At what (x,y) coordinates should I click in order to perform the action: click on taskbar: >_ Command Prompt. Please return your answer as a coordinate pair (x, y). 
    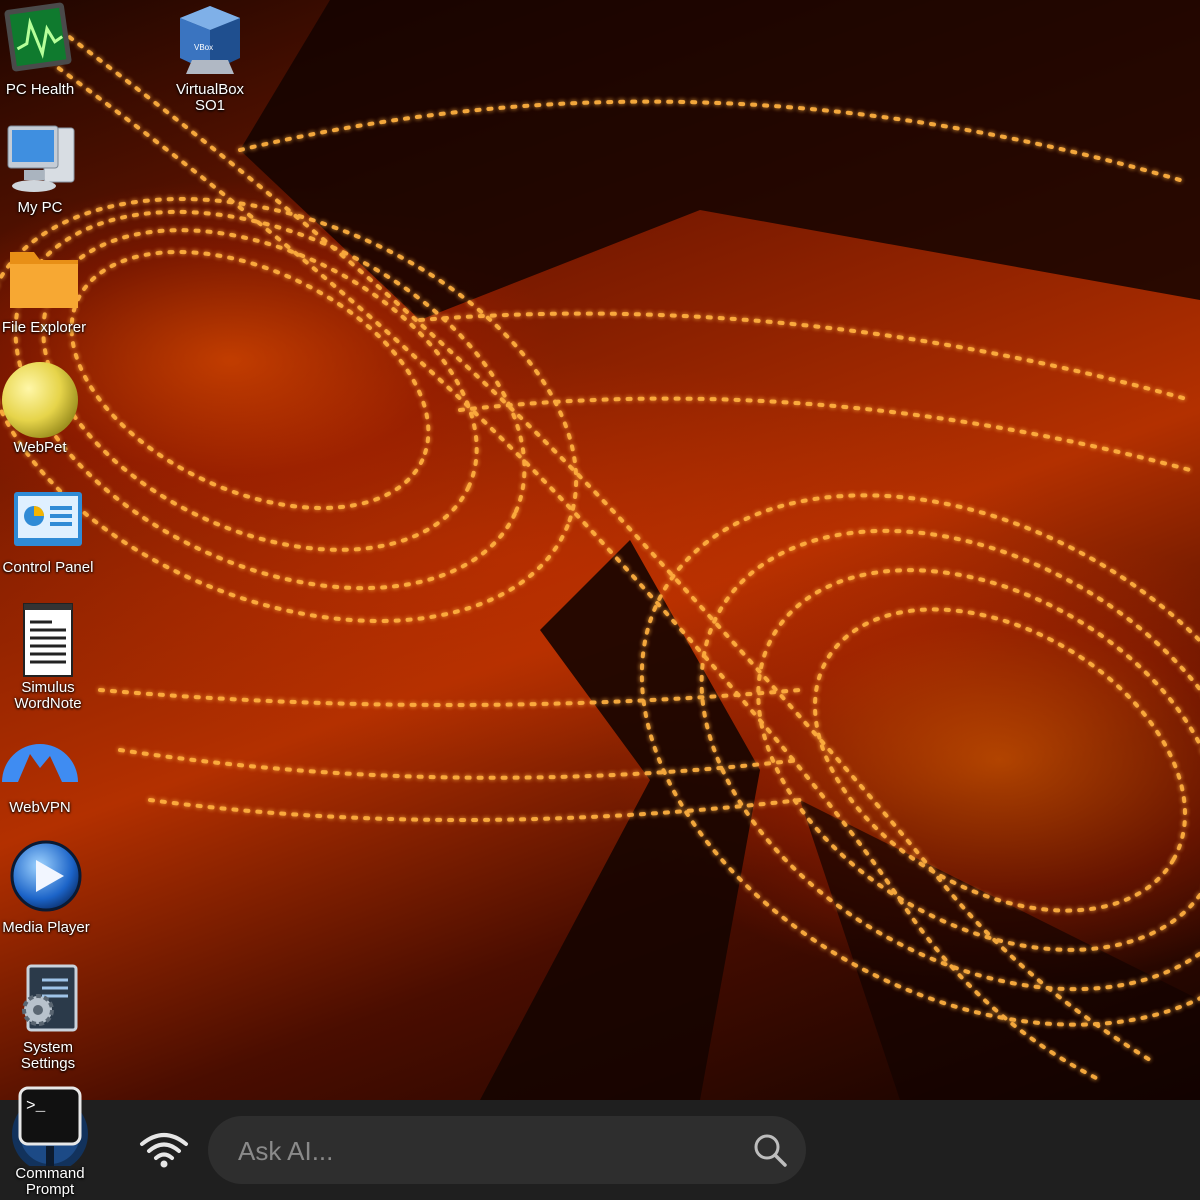
    Looking at the image, I should click on (600, 1143).